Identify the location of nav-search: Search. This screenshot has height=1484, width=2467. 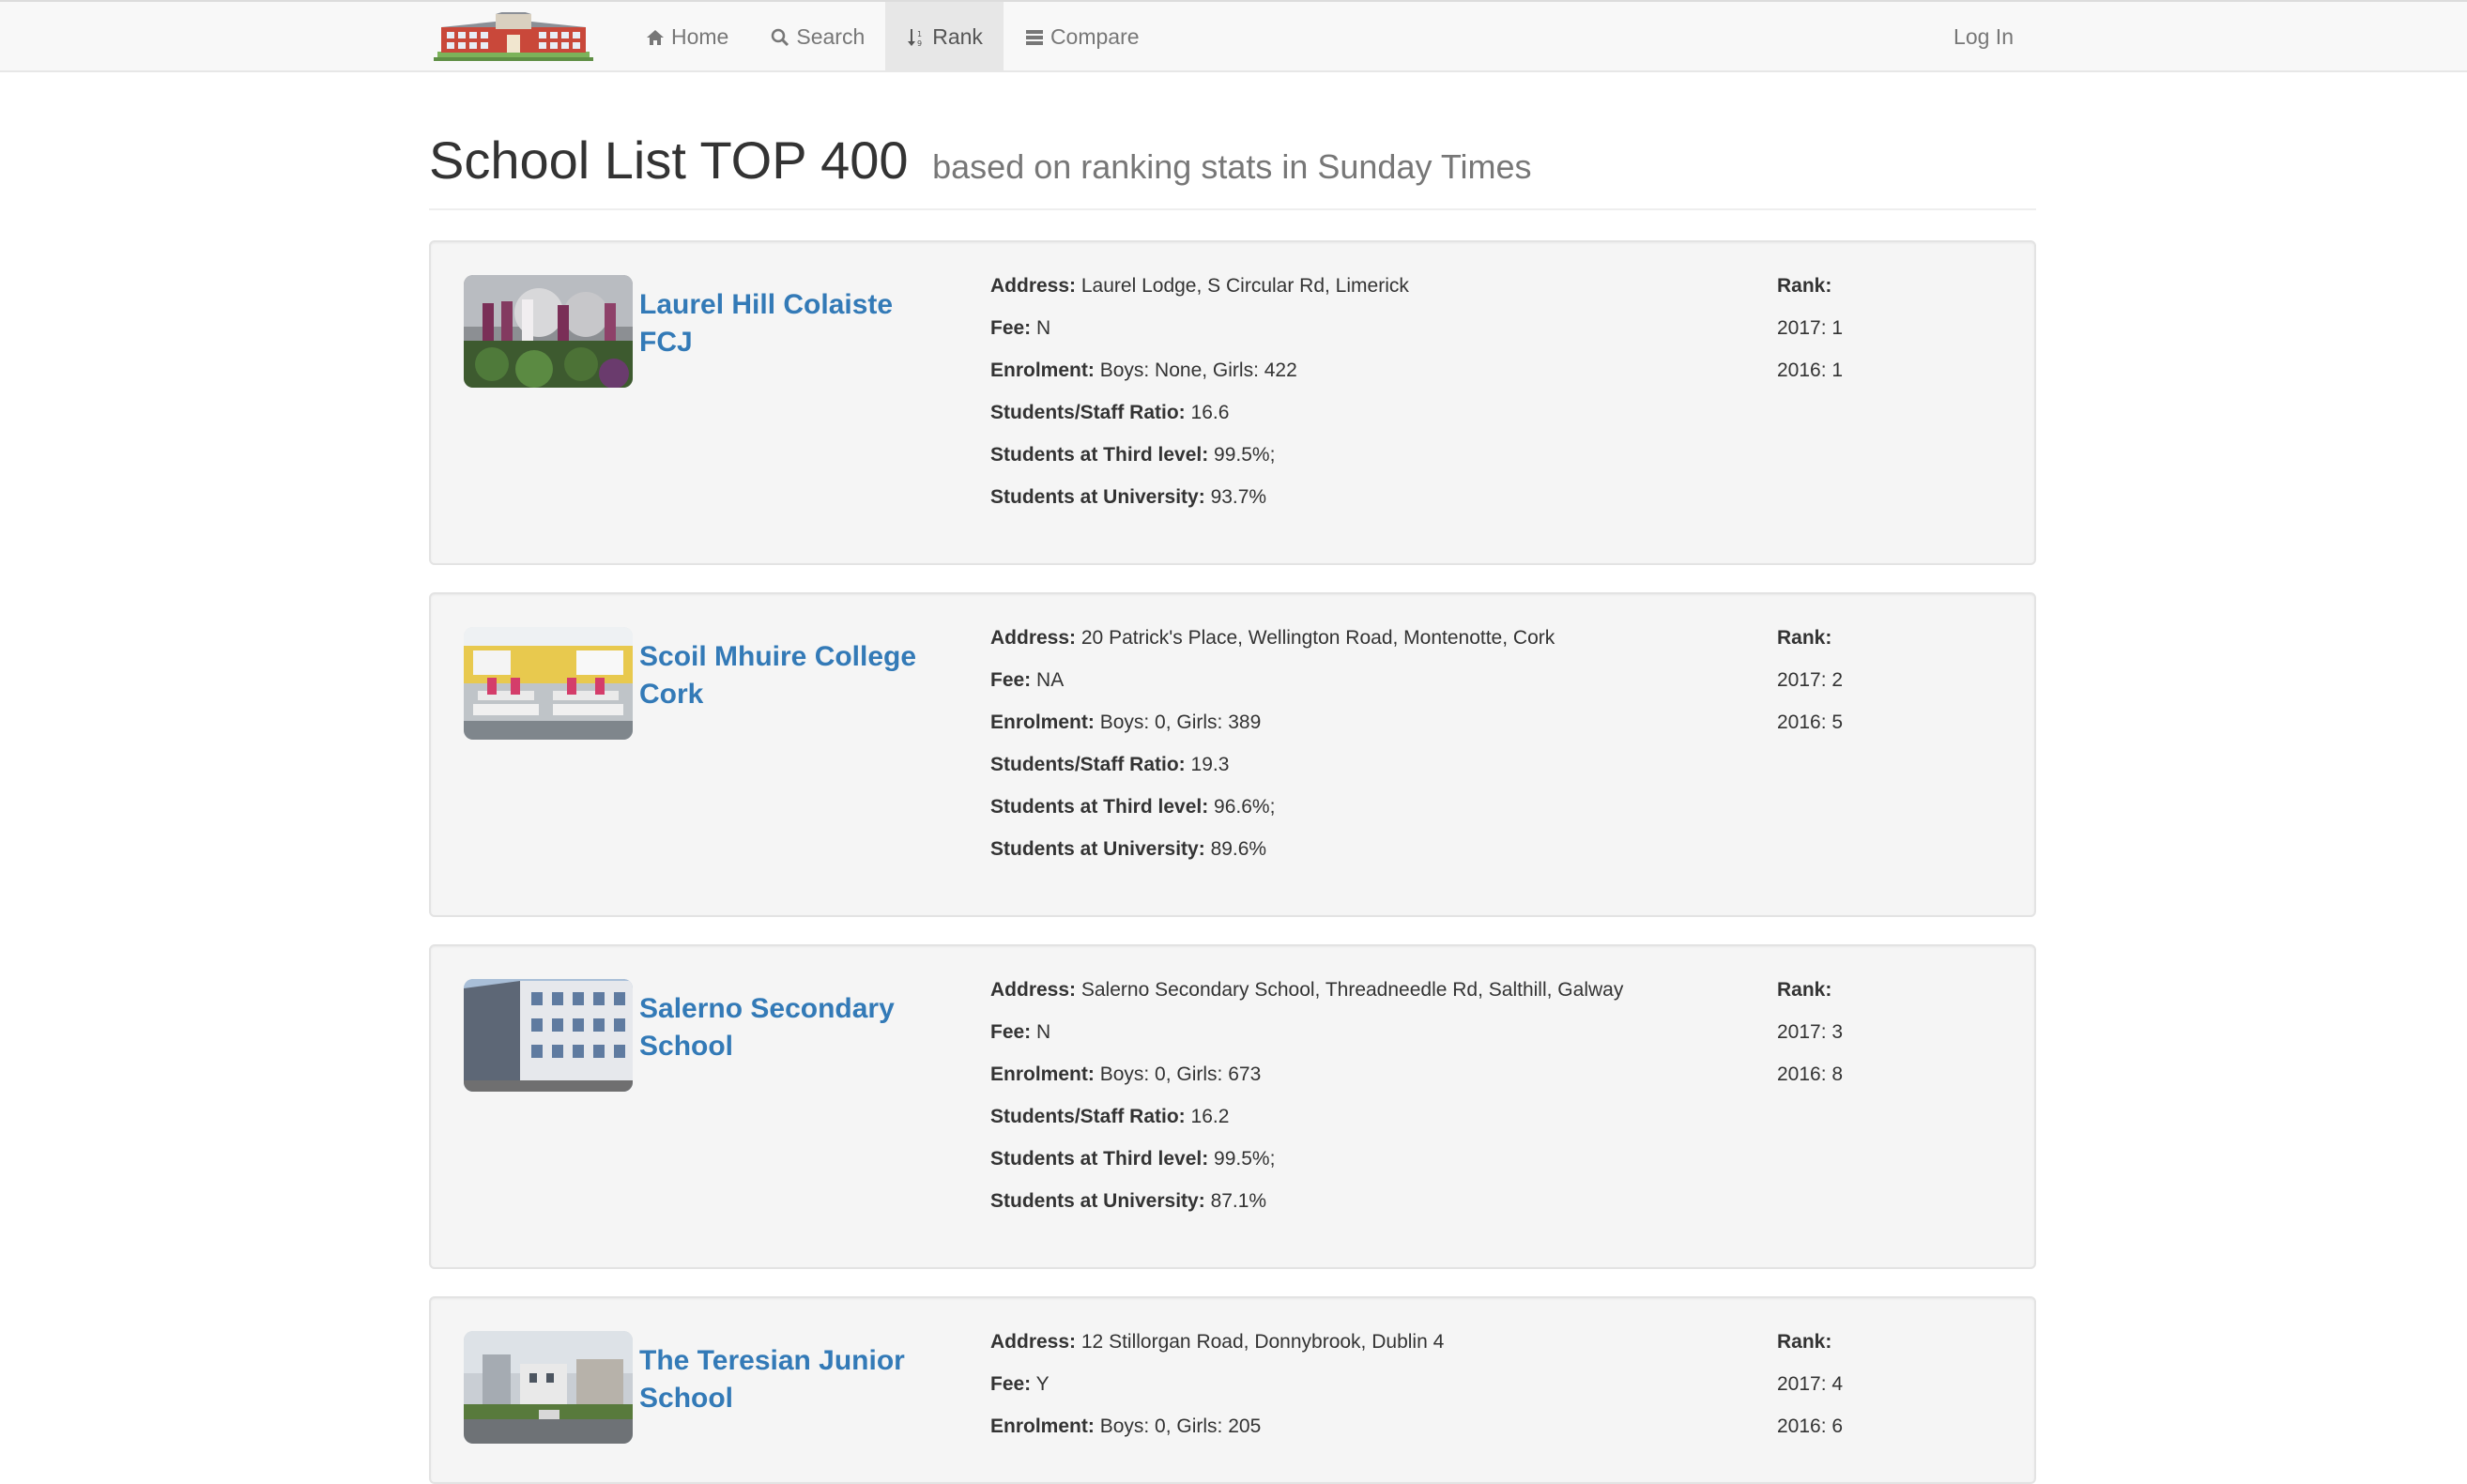
(817, 37).